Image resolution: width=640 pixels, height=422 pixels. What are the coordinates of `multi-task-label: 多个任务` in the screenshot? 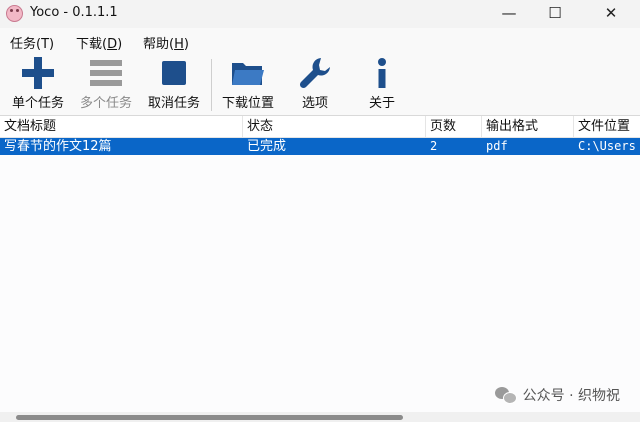 It's located at (105, 103).